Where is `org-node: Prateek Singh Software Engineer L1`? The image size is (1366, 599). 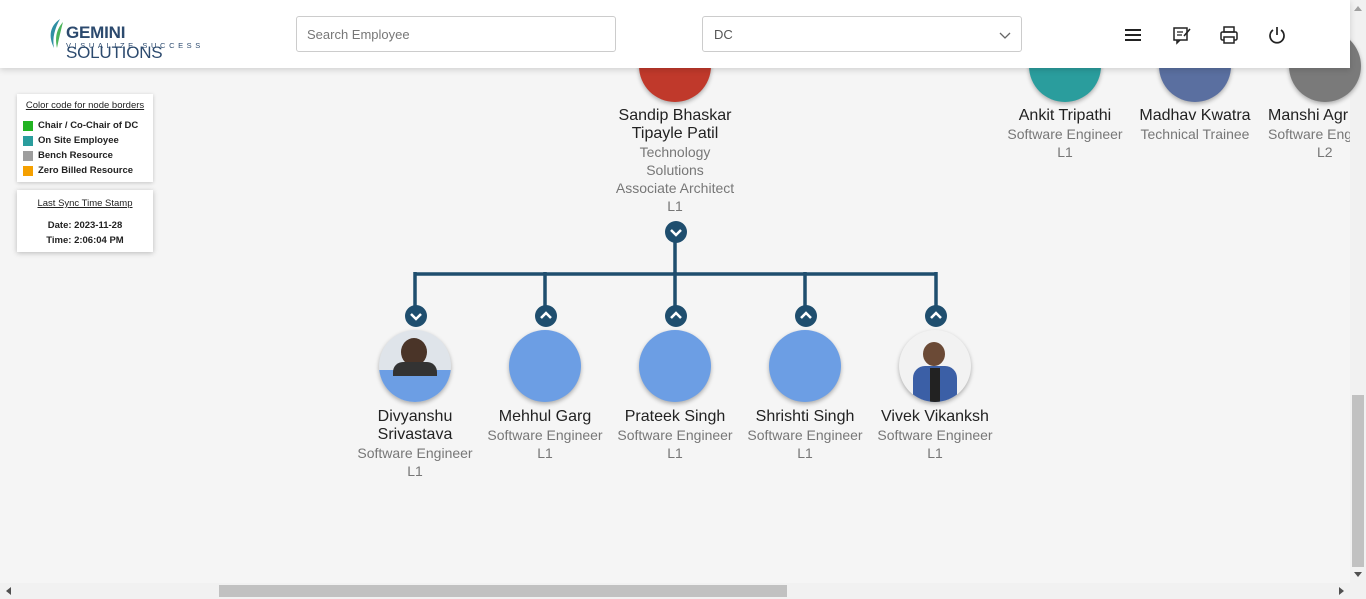 org-node: Prateek Singh Software Engineer L1 is located at coordinates (675, 435).